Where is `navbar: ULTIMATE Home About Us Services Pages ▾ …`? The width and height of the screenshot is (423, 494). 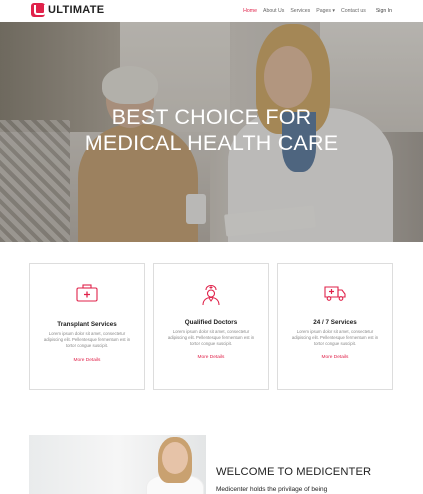 navbar: ULTIMATE Home About Us Services Pages ▾ … is located at coordinates (211, 11).